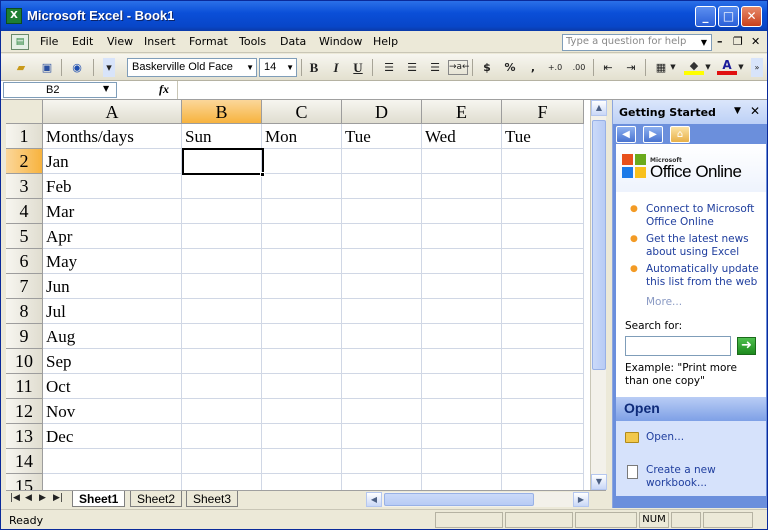  Describe the element at coordinates (42, 498) in the screenshot. I see `next-sheet-icon: ▶` at that location.